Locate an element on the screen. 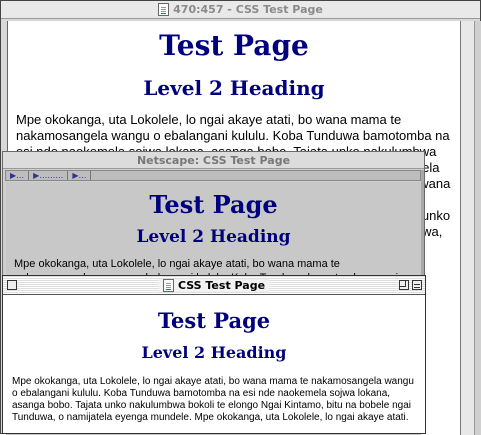 This screenshot has width=481, height=435. netscape-titlebar: Netscape: CSS Test Page is located at coordinates (213, 160).